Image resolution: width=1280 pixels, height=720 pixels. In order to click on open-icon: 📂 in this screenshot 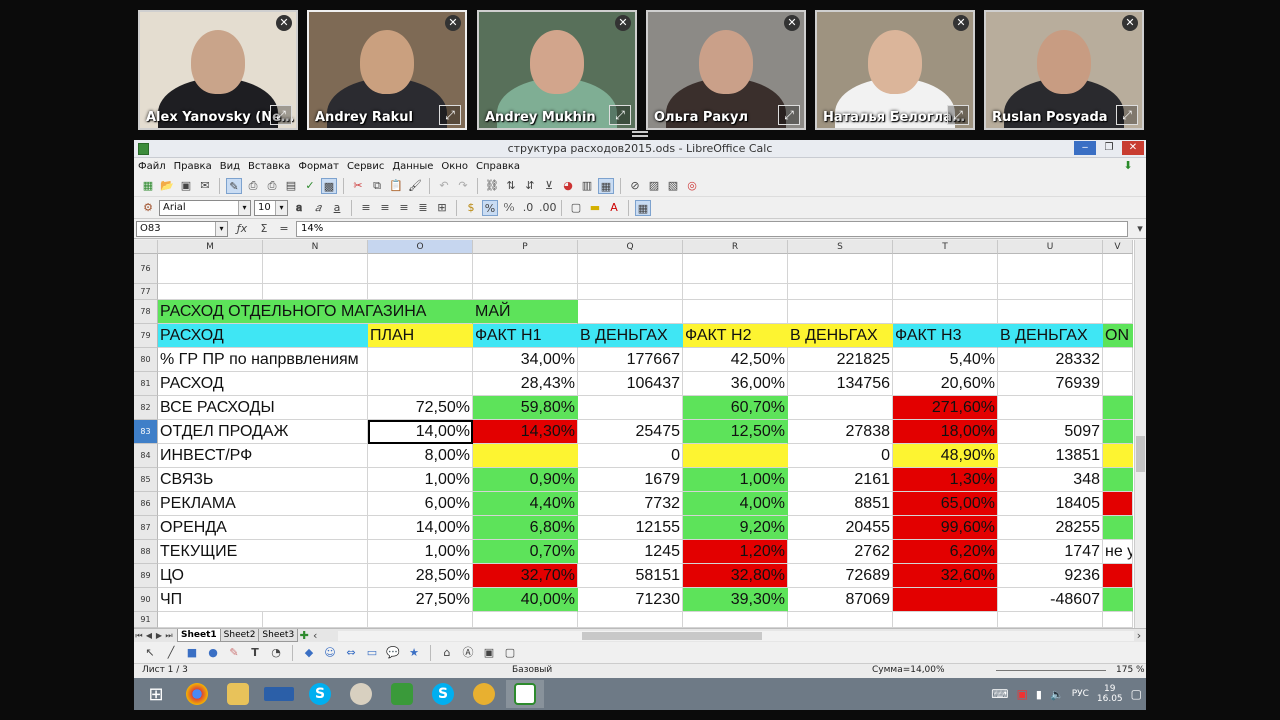, I will do `click(167, 186)`.